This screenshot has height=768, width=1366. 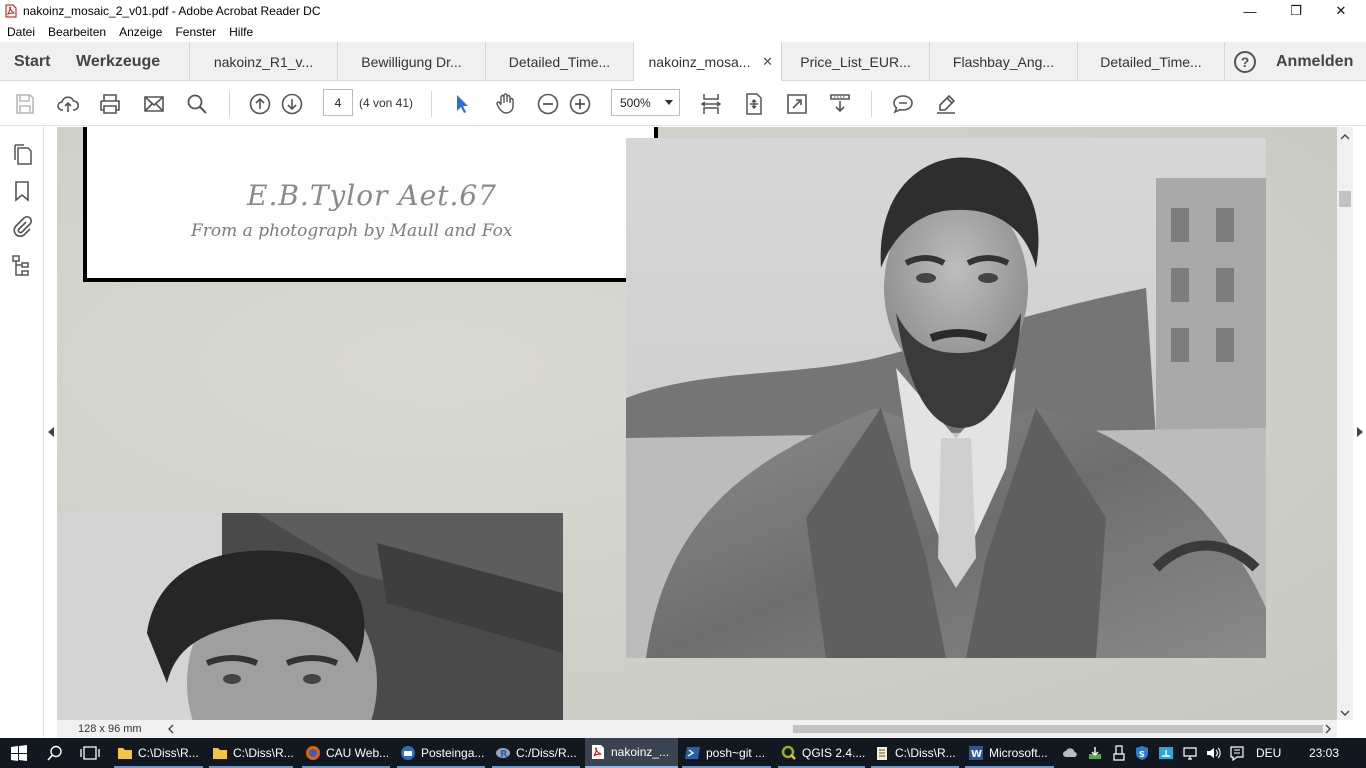 I want to click on left-navigation-rail, so click(x=22, y=432).